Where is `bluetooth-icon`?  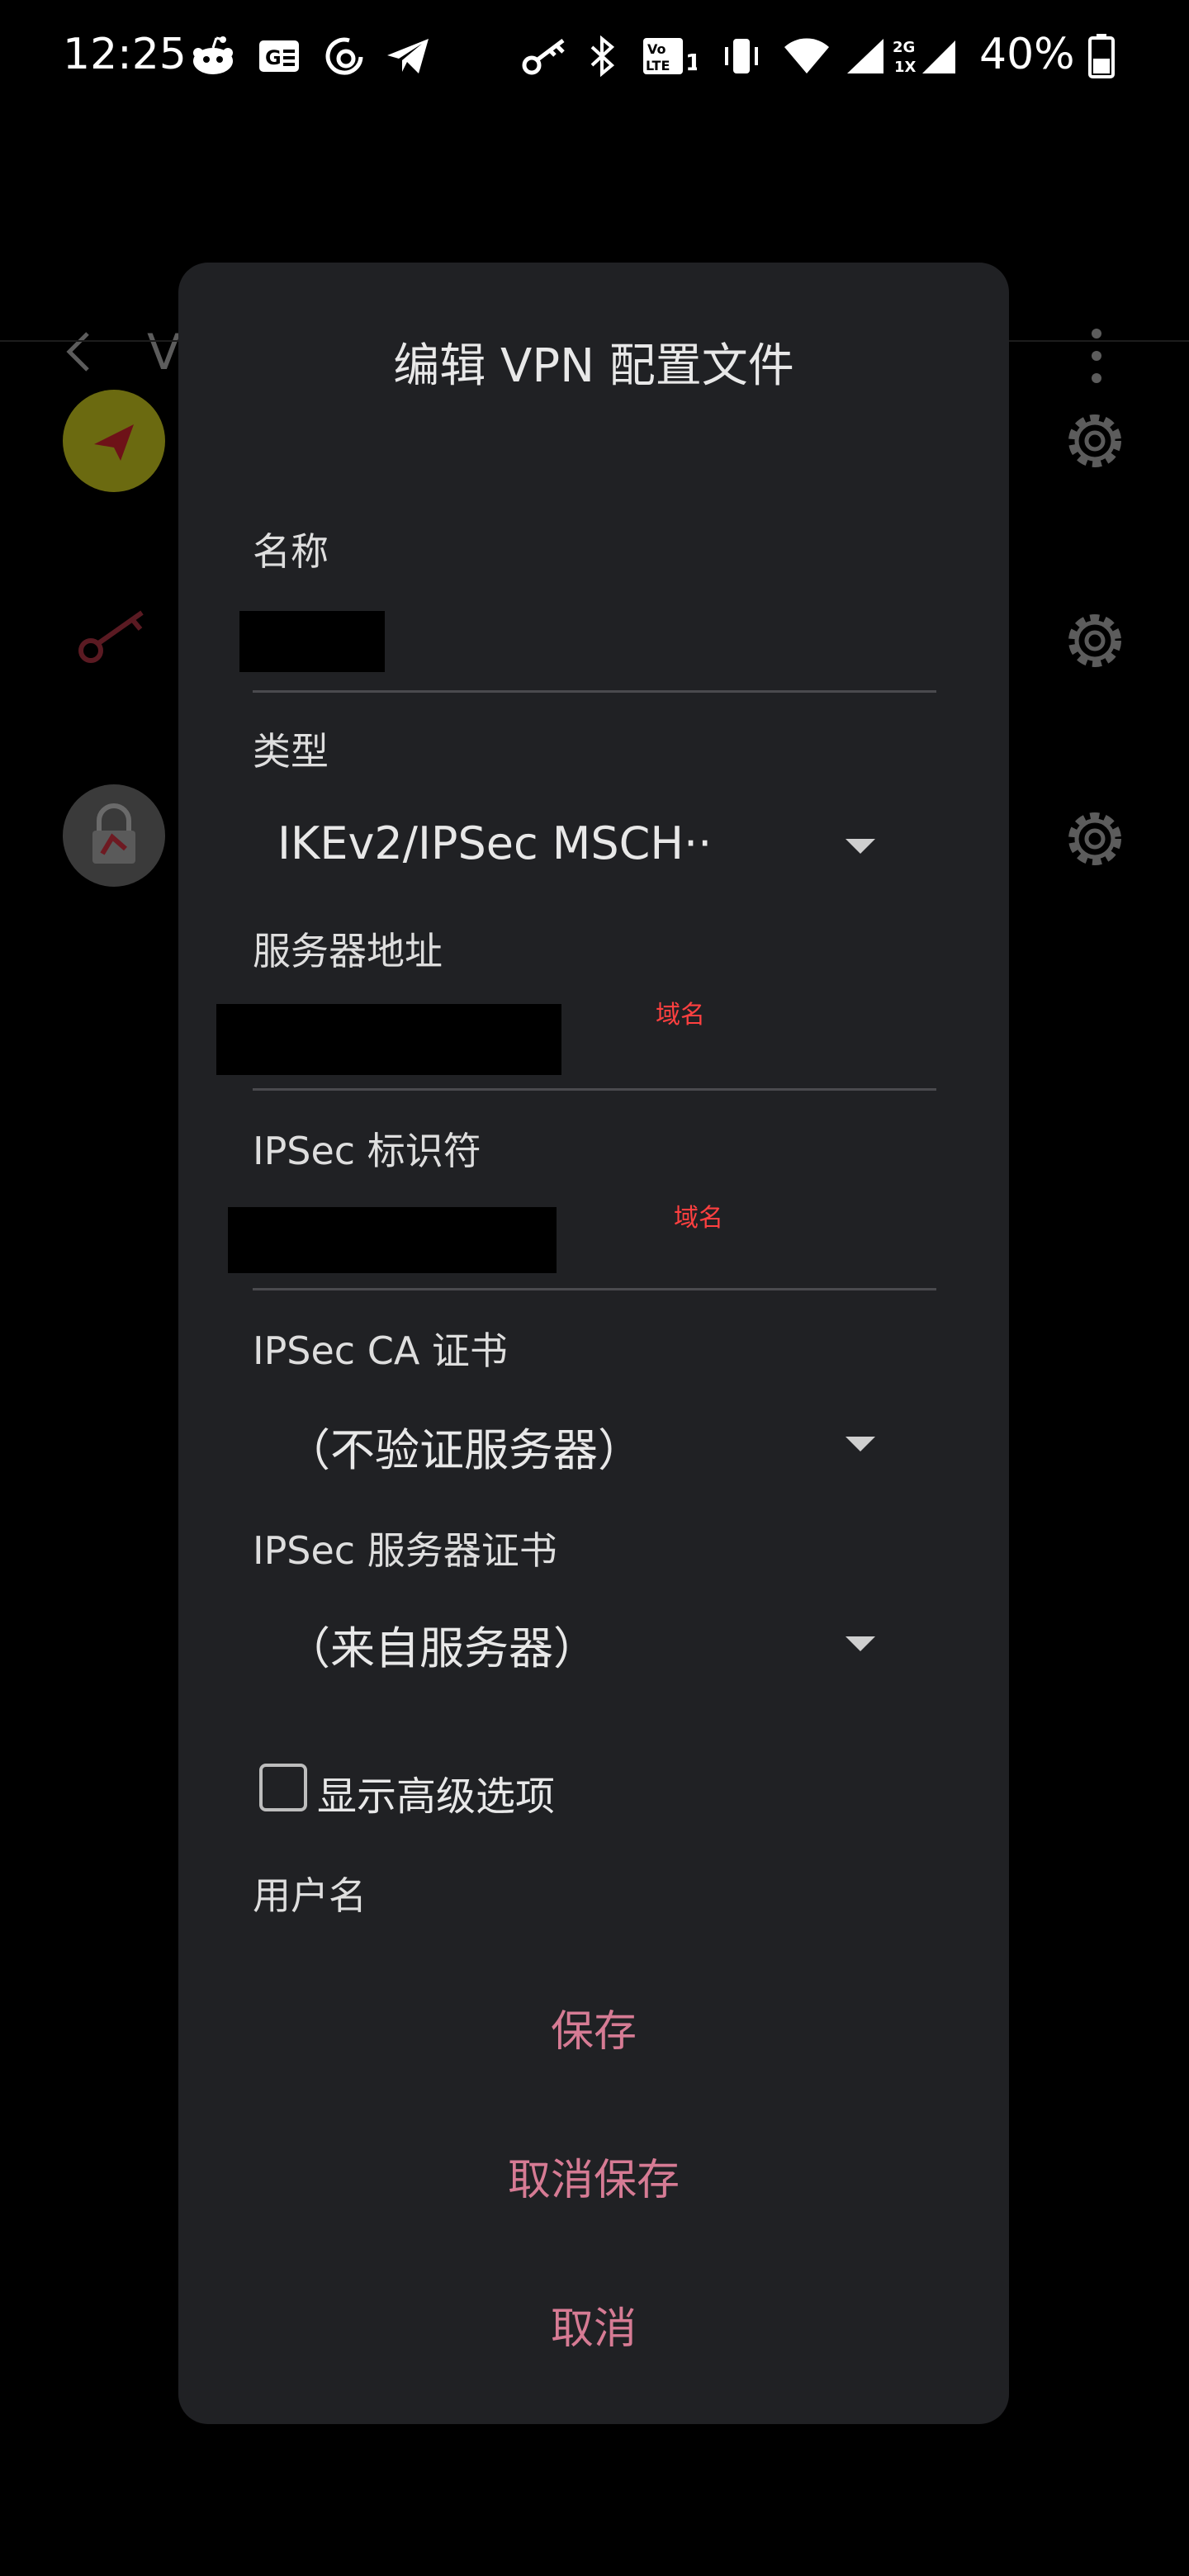 bluetooth-icon is located at coordinates (603, 56).